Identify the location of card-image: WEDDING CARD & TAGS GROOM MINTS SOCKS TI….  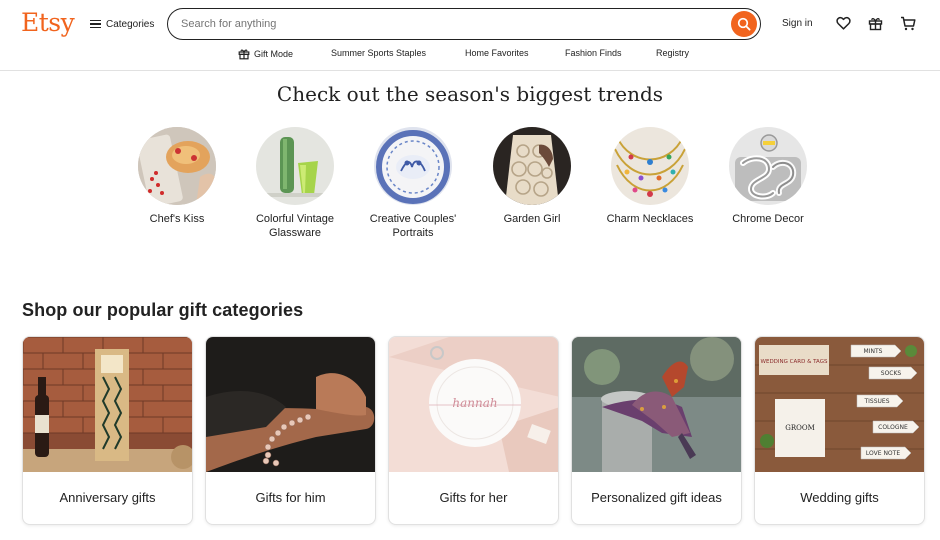
(839, 404).